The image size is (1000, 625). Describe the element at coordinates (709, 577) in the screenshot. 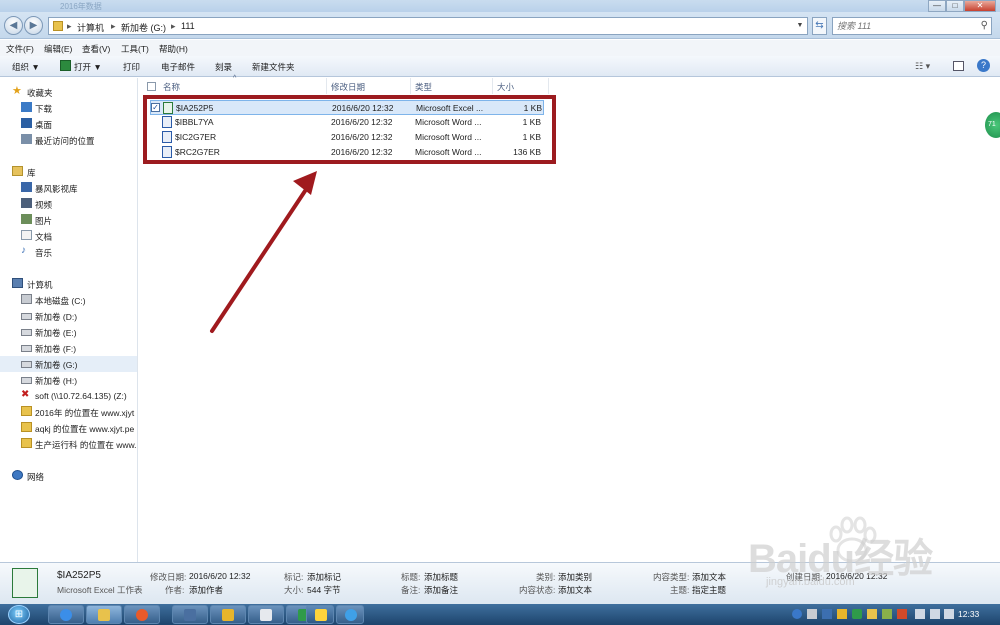

I see `details-content-type: 添加文本` at that location.